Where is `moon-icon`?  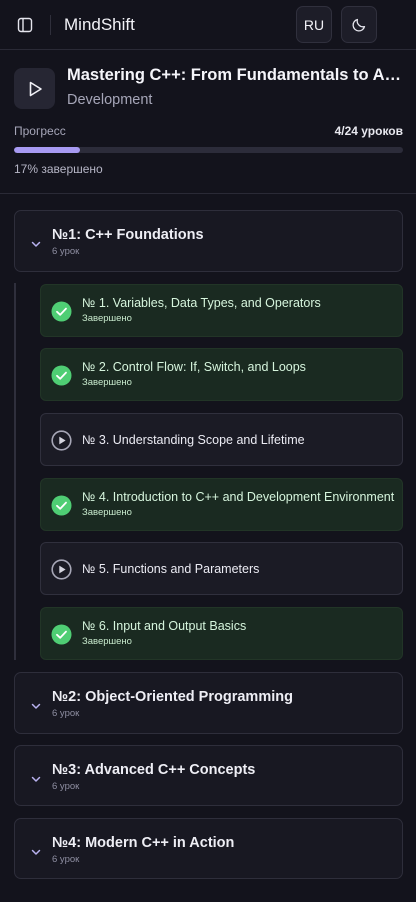
moon-icon is located at coordinates (359, 25).